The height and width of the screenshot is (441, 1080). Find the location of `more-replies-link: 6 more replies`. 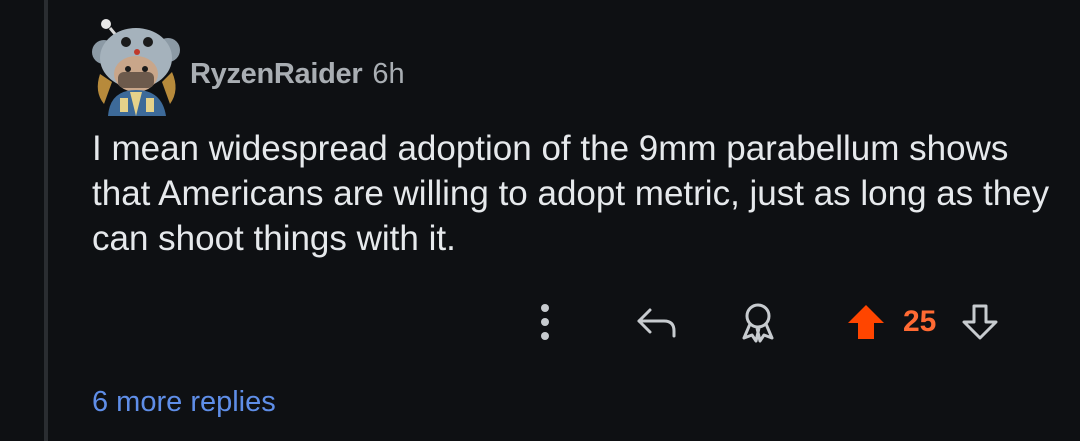

more-replies-link: 6 more replies is located at coordinates (184, 402).